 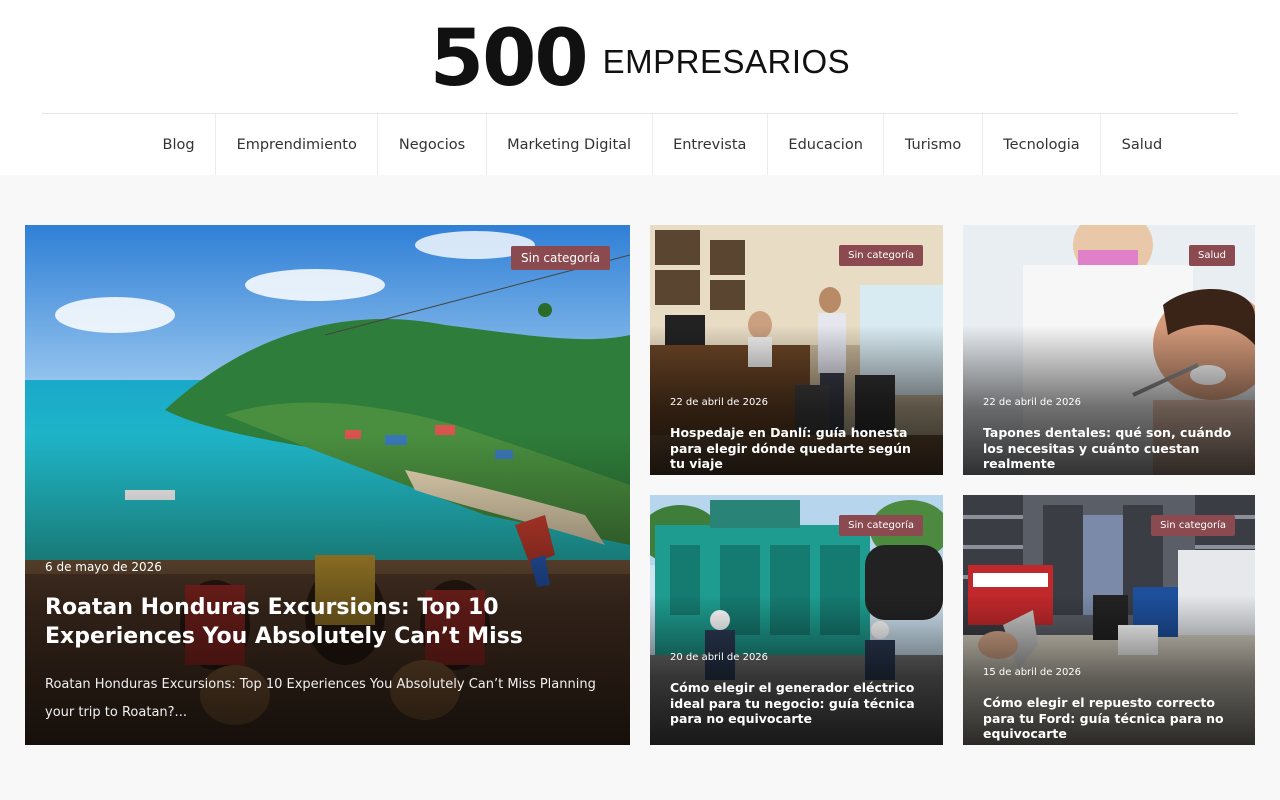 What do you see at coordinates (1212, 255) in the screenshot?
I see `category-badge: Salud` at bounding box center [1212, 255].